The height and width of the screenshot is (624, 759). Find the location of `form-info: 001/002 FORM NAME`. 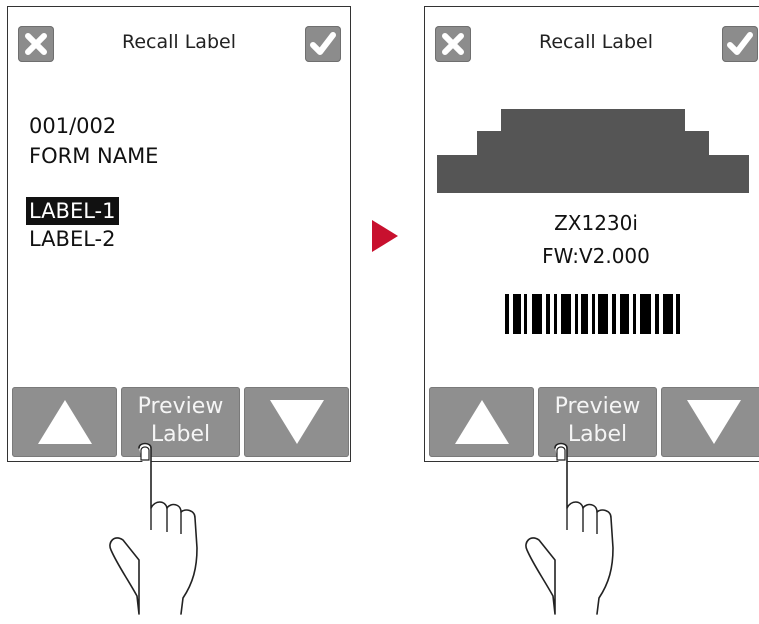

form-info: 001/002 FORM NAME is located at coordinates (93, 141).